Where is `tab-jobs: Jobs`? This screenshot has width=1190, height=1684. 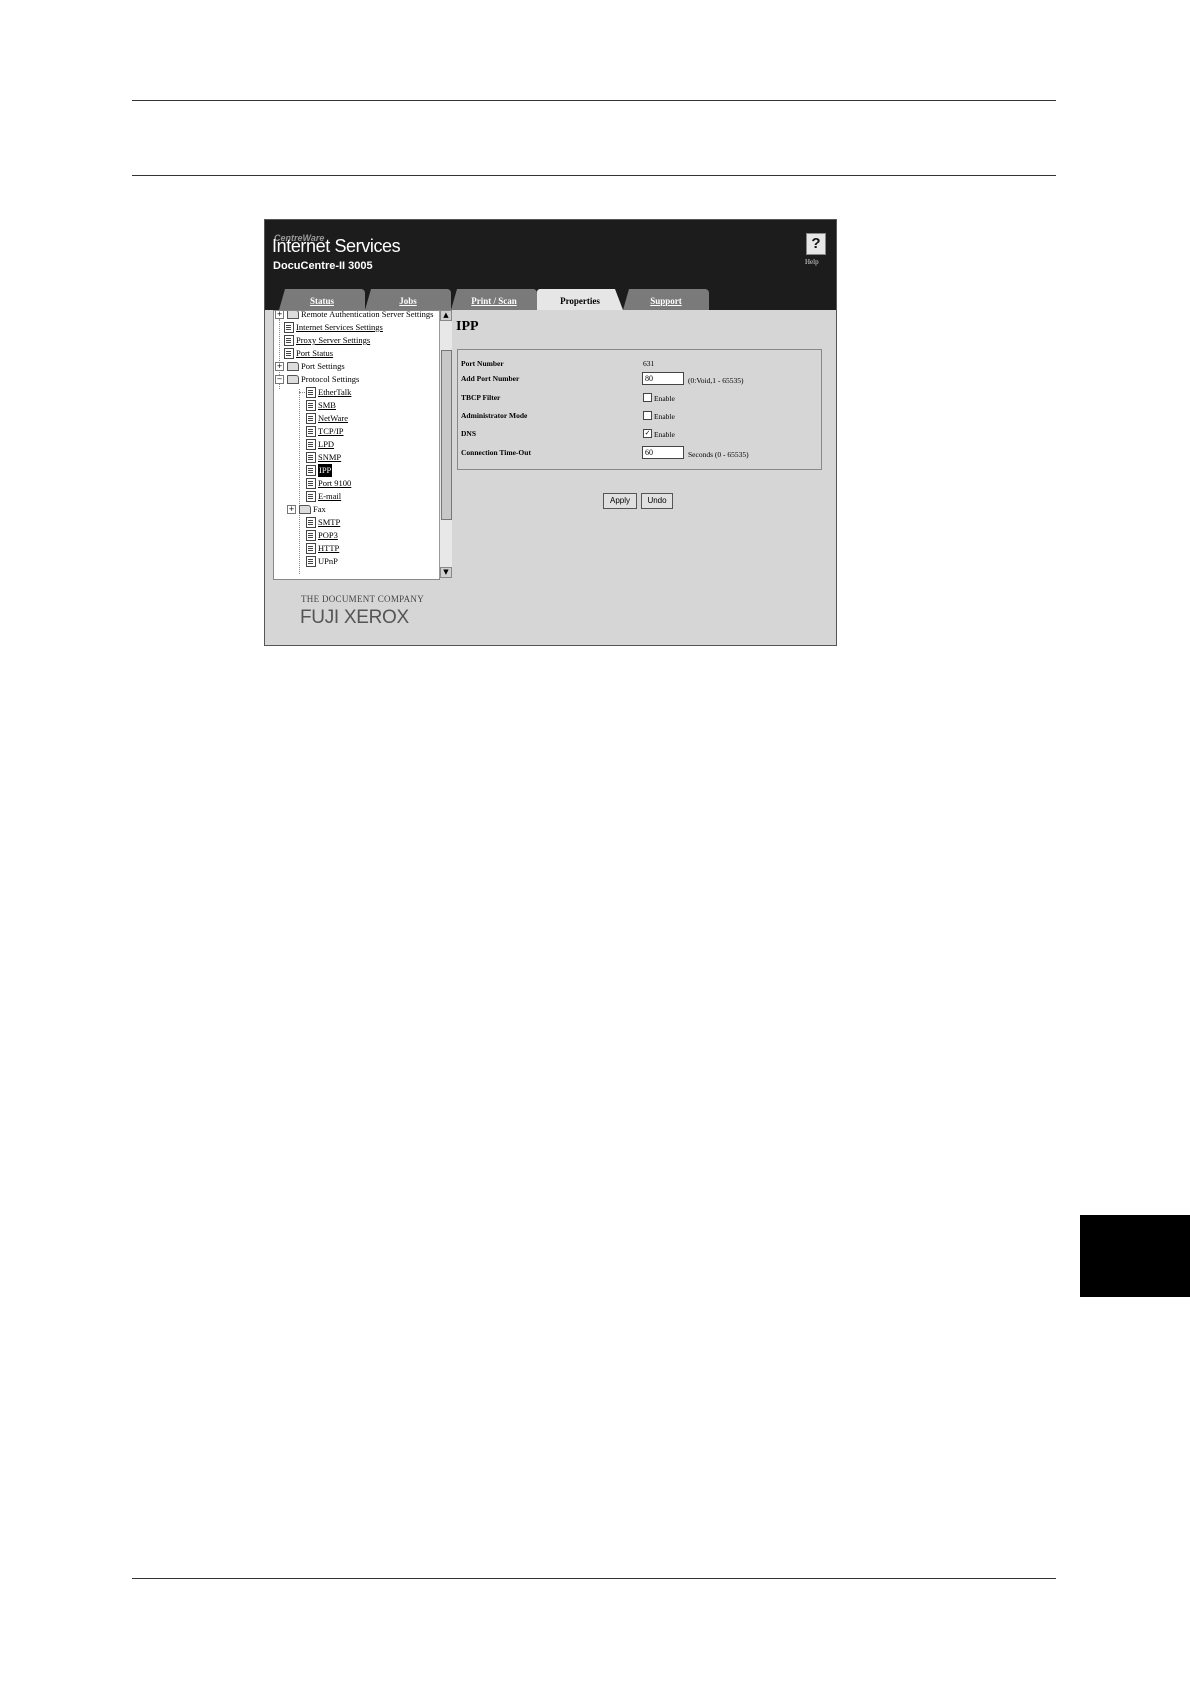 tab-jobs: Jobs is located at coordinates (408, 299).